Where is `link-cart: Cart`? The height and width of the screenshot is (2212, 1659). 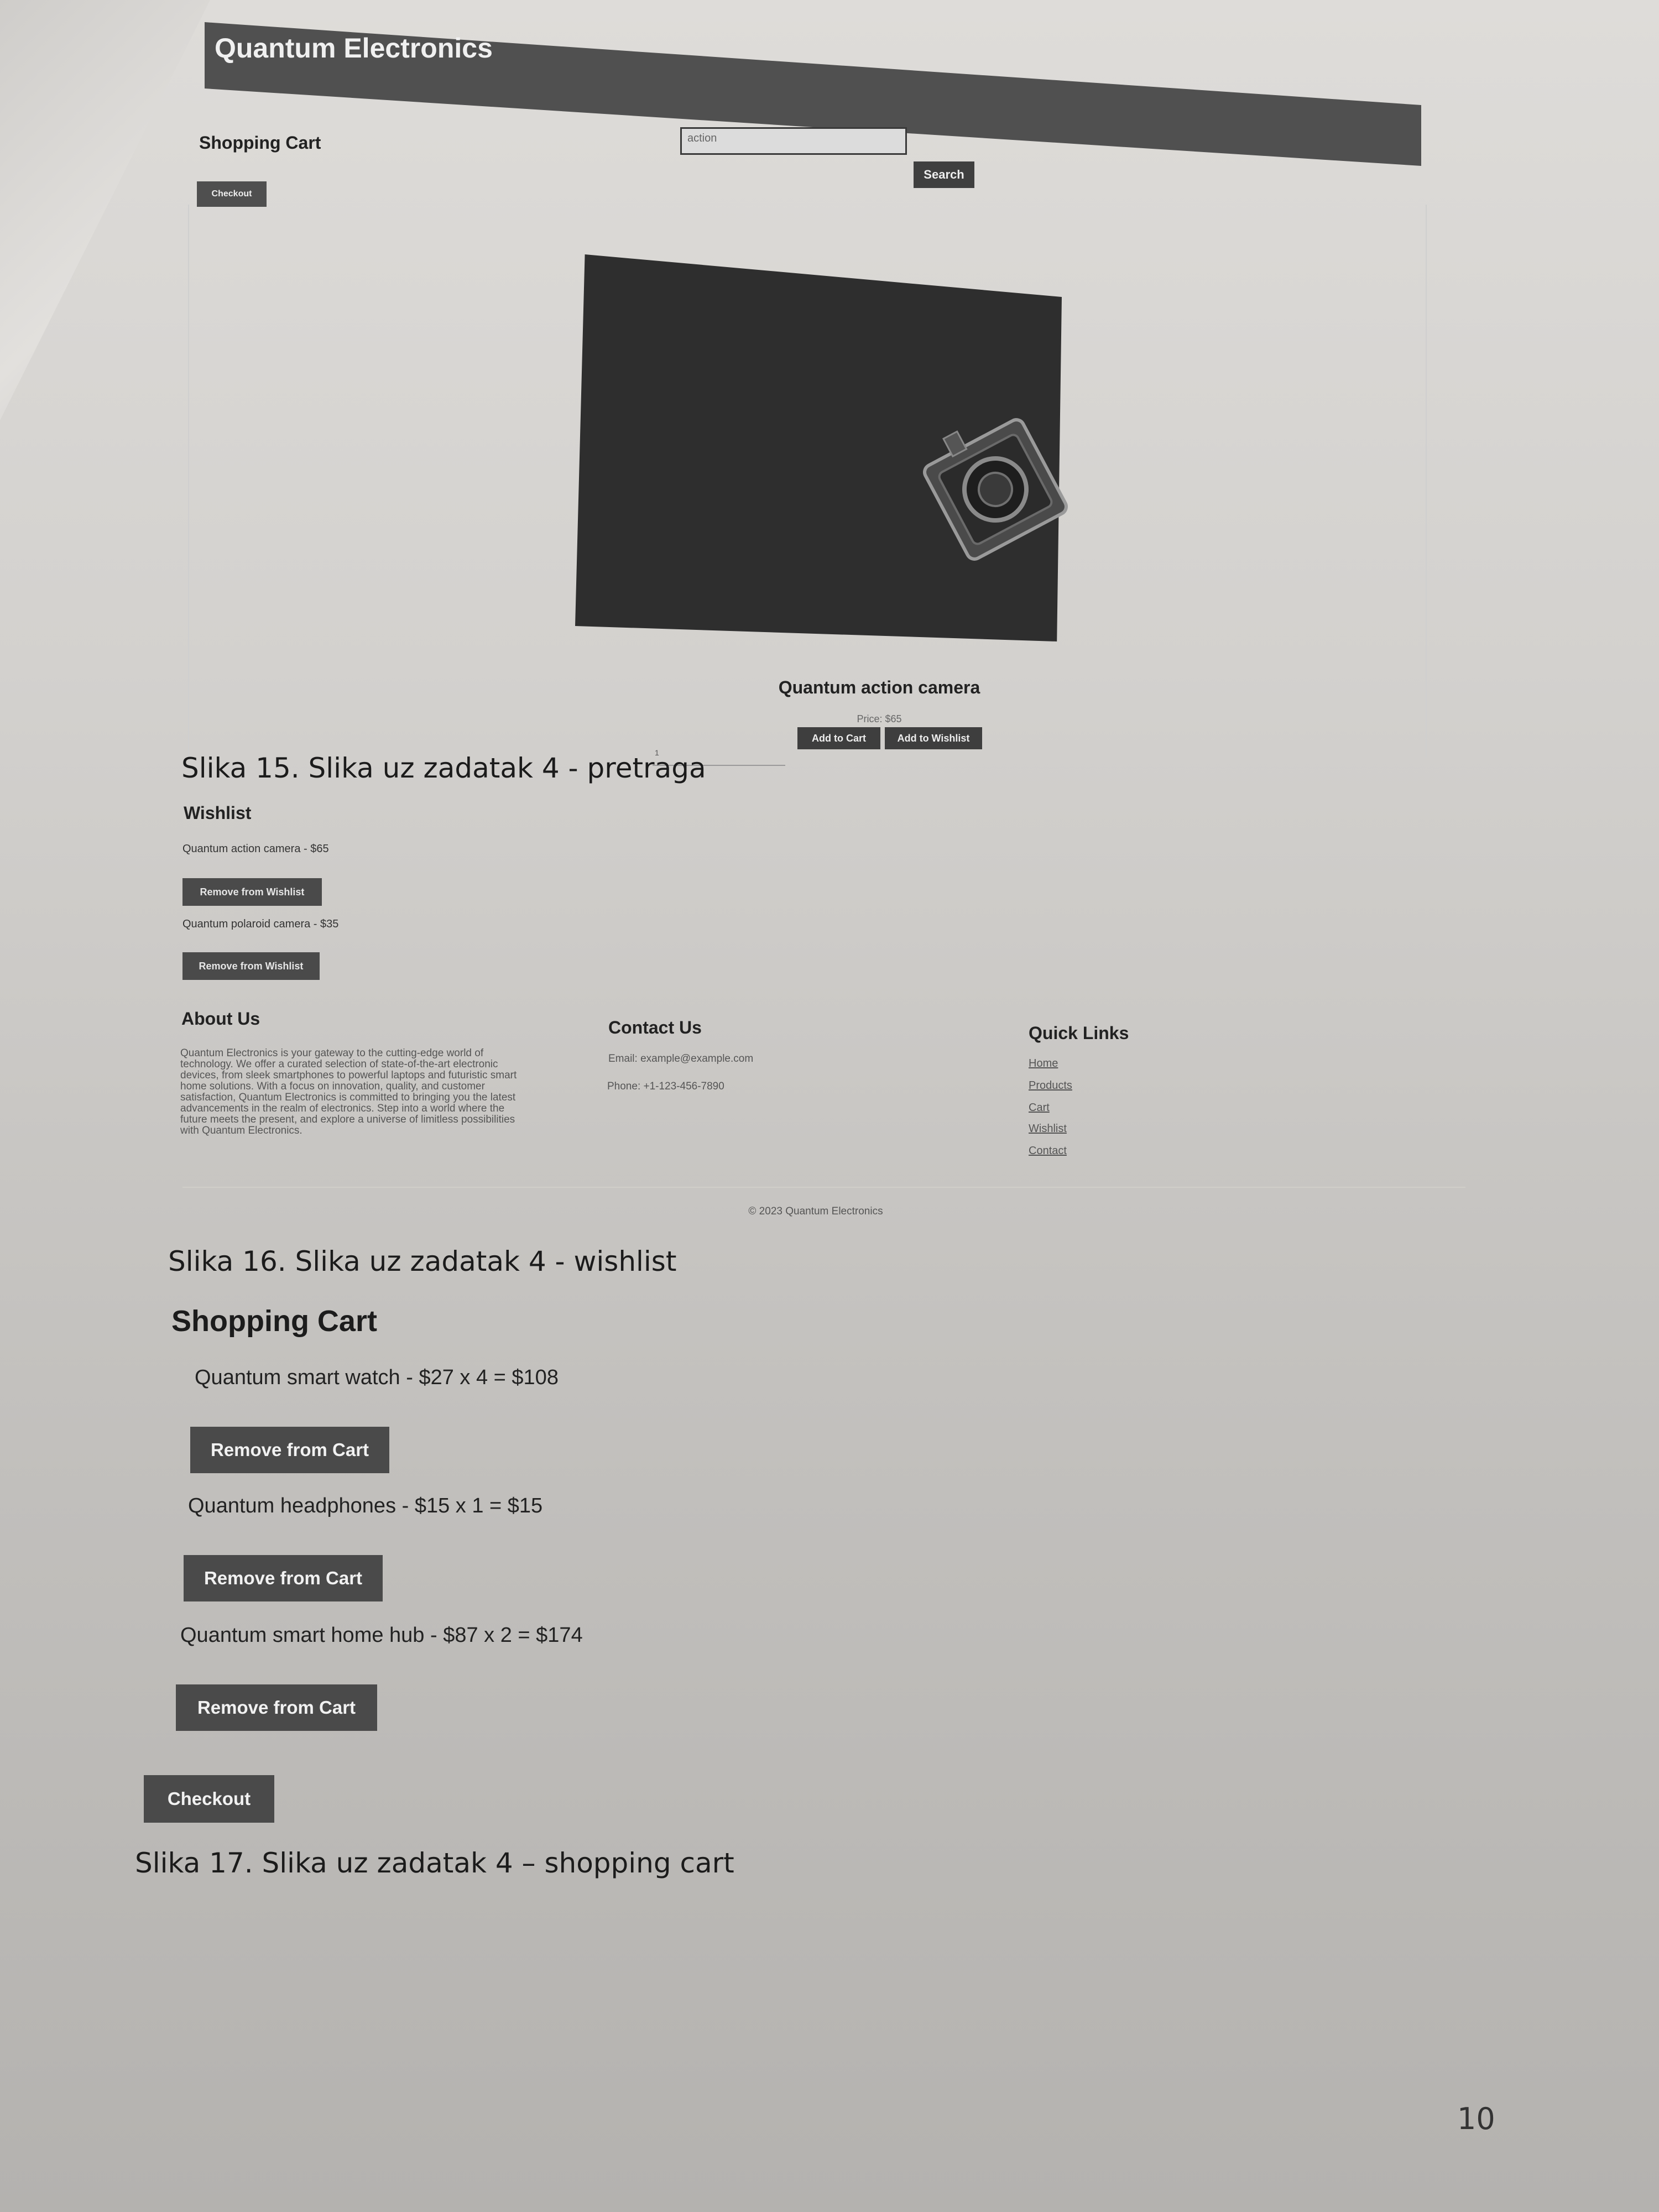 link-cart: Cart is located at coordinates (1039, 1108).